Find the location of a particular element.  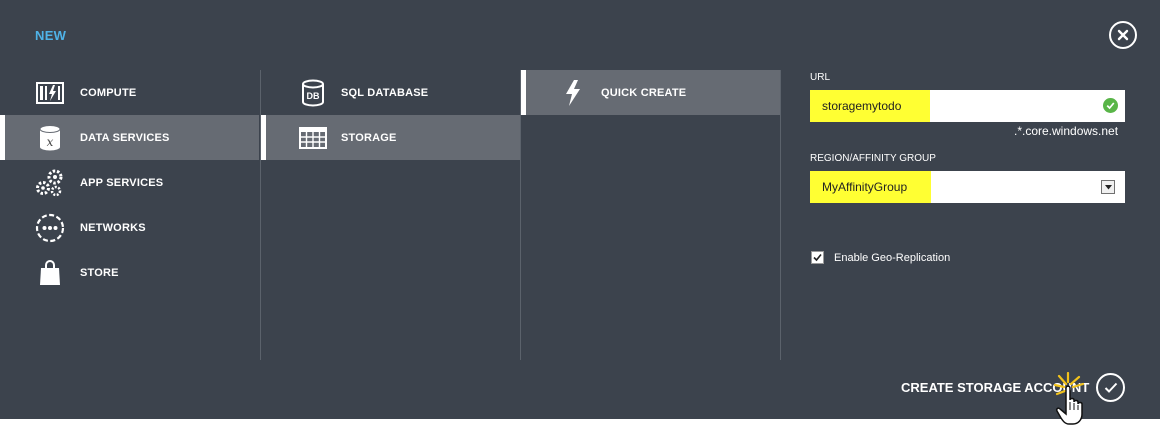

service-label: STORAGE is located at coordinates (369, 137).